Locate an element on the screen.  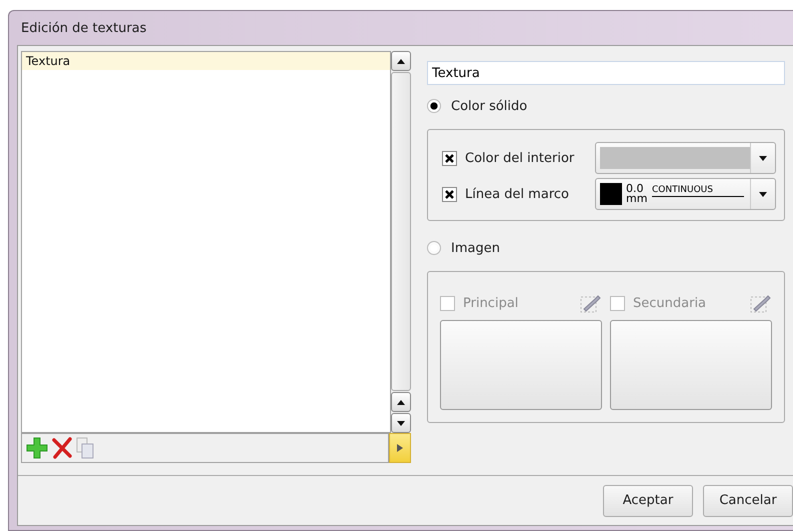
slot-label: Principal is located at coordinates (491, 303).